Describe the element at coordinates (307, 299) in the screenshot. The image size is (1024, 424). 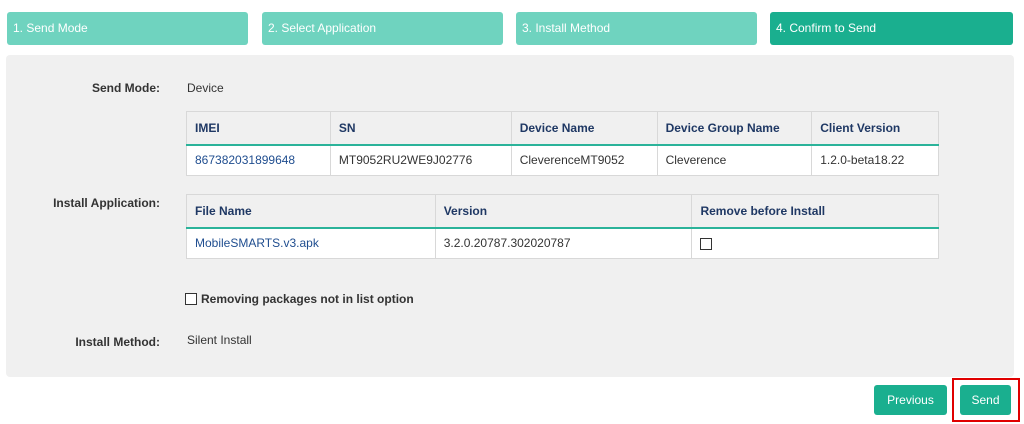
I see `removing-packages-label: Removing packages not in list option` at that location.